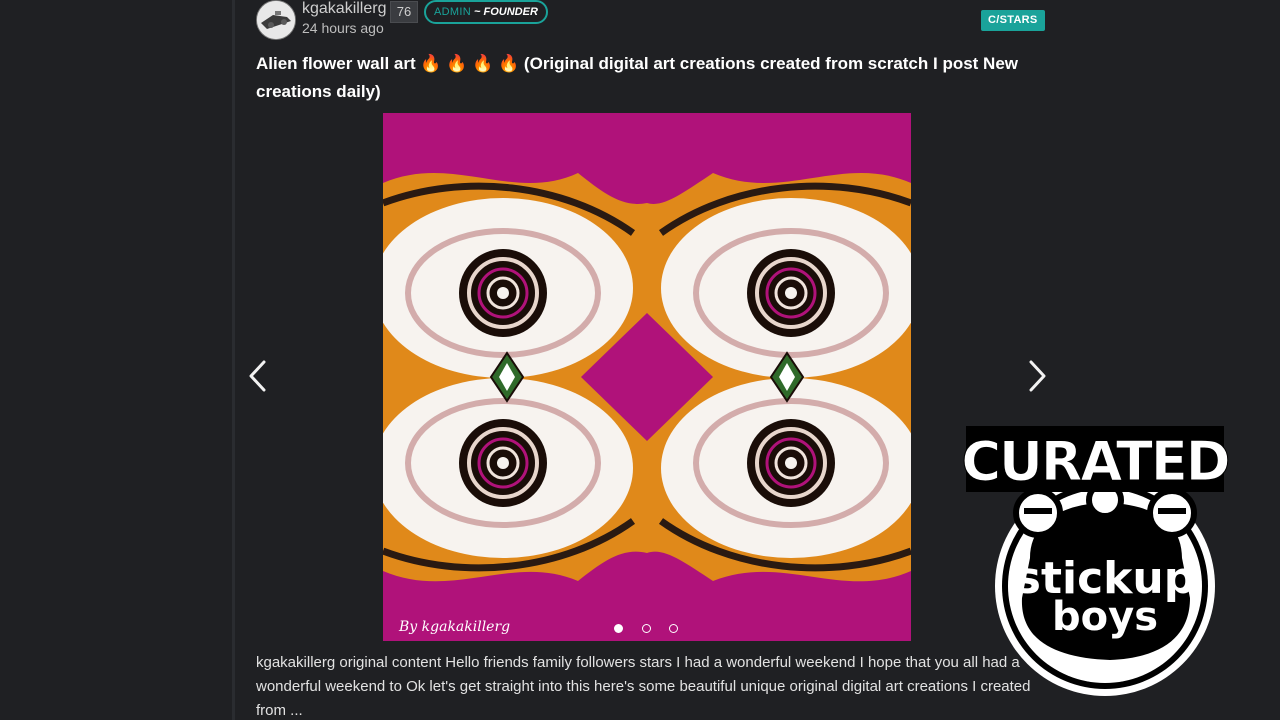  What do you see at coordinates (1105, 617) in the screenshot?
I see `logo-boys-text: boys` at bounding box center [1105, 617].